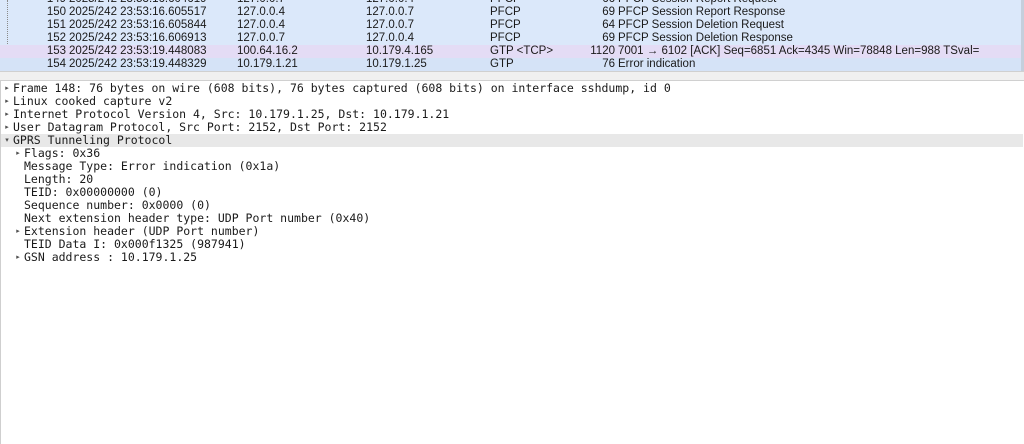  Describe the element at coordinates (512, 257) in the screenshot. I see `detail-tree-item: ▸ GSN address : 10.179.1.25` at that location.